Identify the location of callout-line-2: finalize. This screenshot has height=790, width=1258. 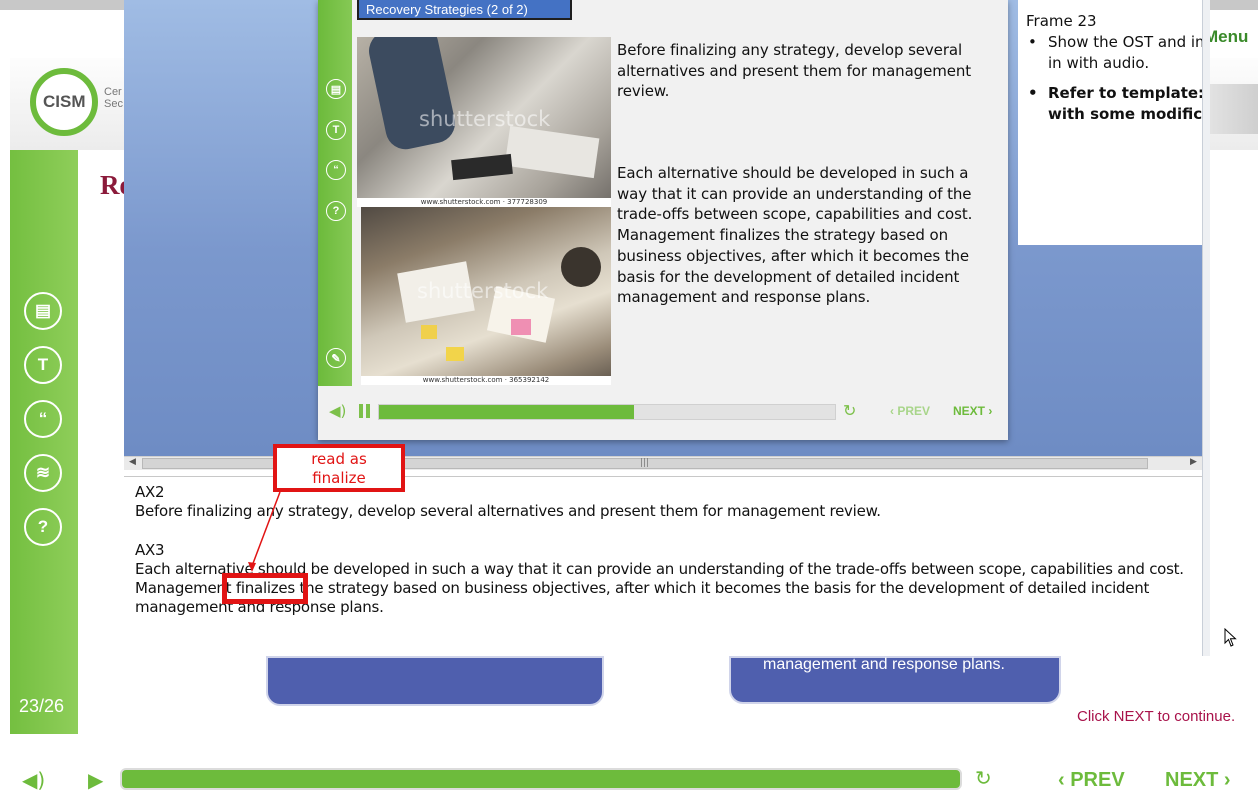
(339, 478).